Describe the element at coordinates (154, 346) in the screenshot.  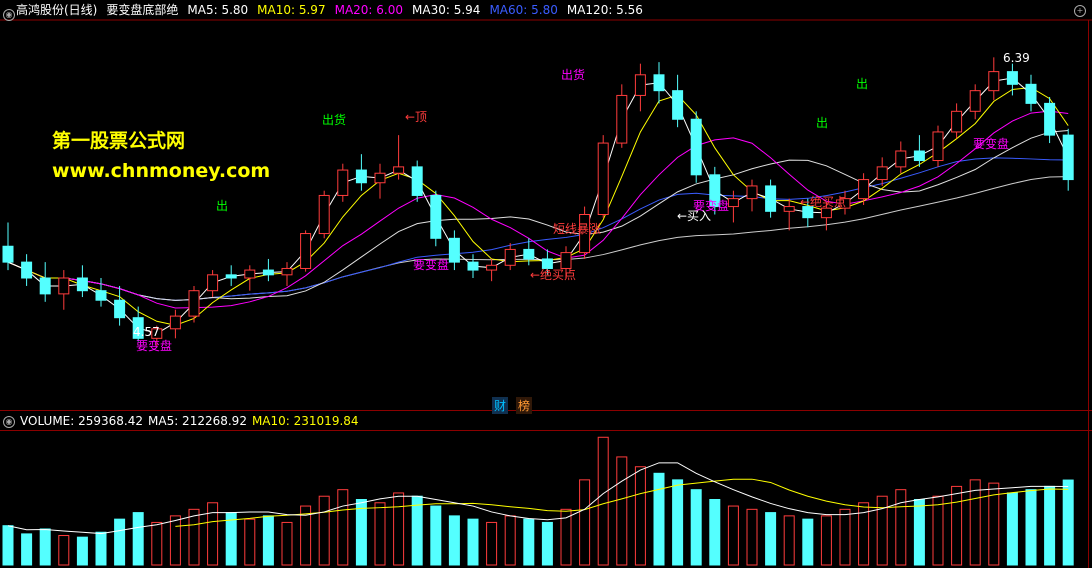
I see `signal-yaobianpan-2: 要变盘` at that location.